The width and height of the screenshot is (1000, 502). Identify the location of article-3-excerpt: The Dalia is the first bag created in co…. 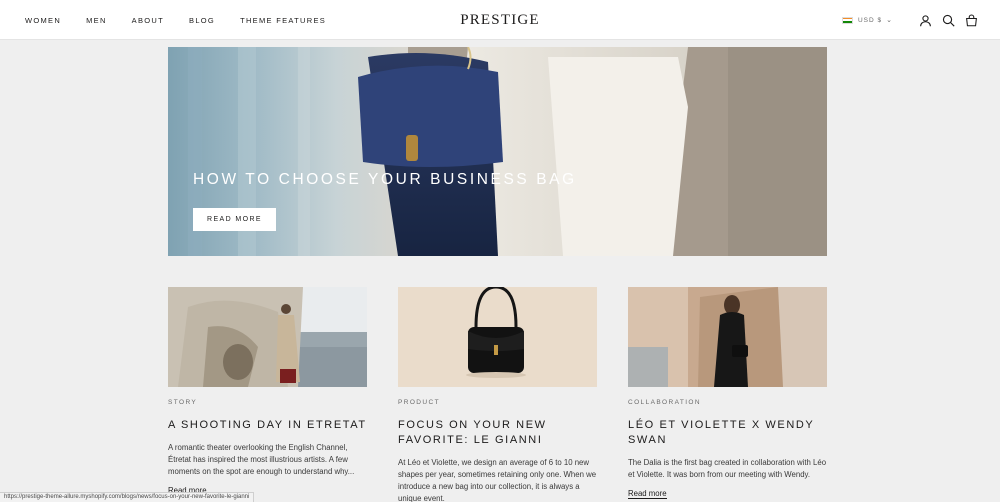
(727, 468).